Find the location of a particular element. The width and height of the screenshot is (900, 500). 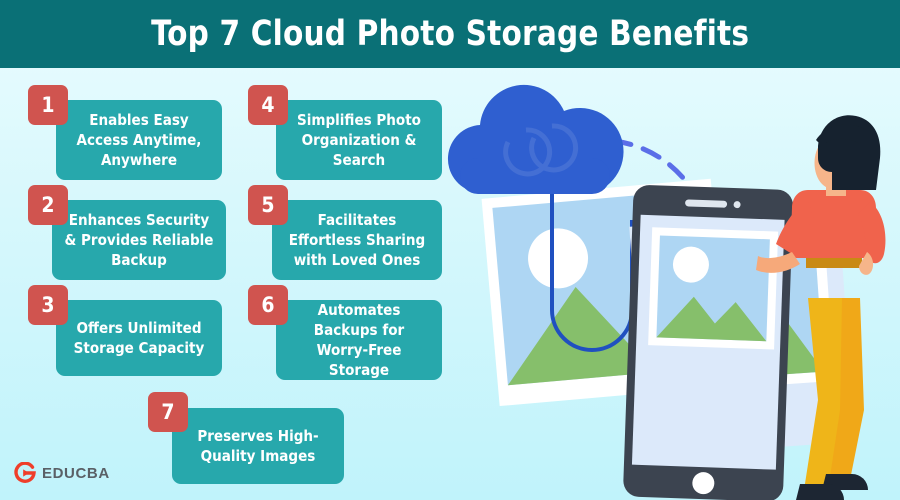

benefit-badge-5: 5 is located at coordinates (268, 205).